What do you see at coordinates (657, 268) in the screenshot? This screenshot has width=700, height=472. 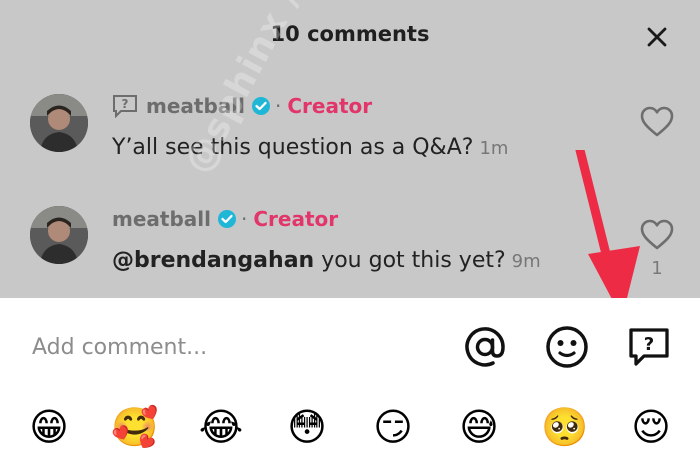 I see `like-count: 1` at bounding box center [657, 268].